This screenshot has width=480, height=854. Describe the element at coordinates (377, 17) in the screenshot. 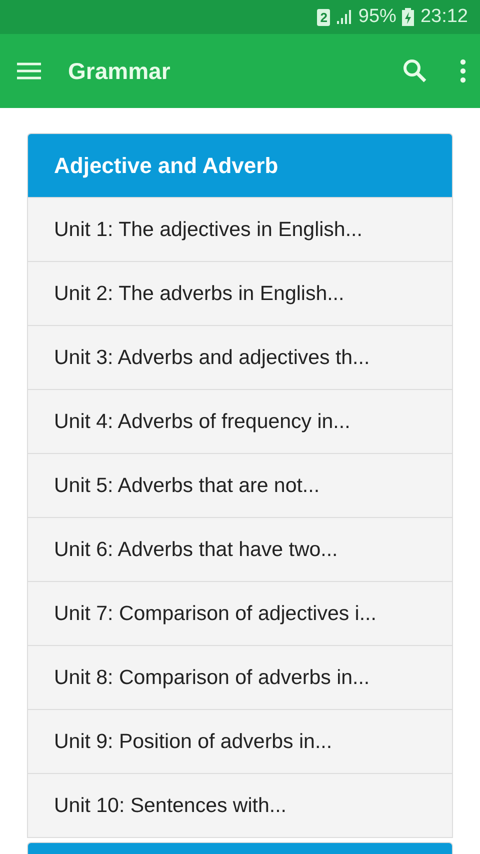

I see `battery-level: 95%` at that location.